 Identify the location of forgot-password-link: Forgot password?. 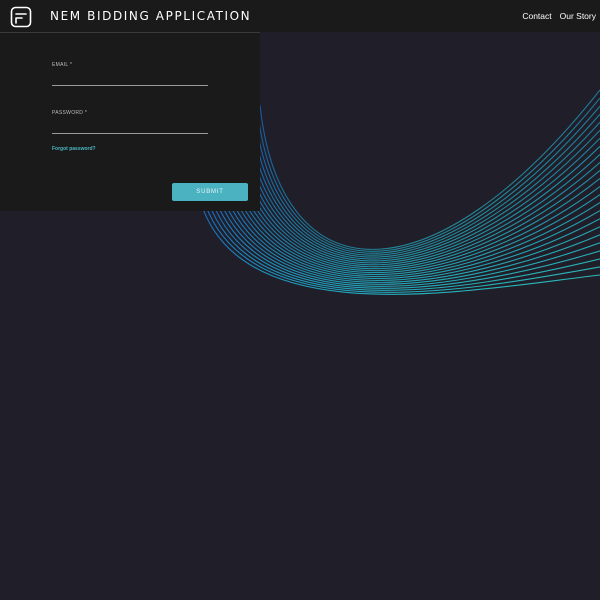
(74, 149).